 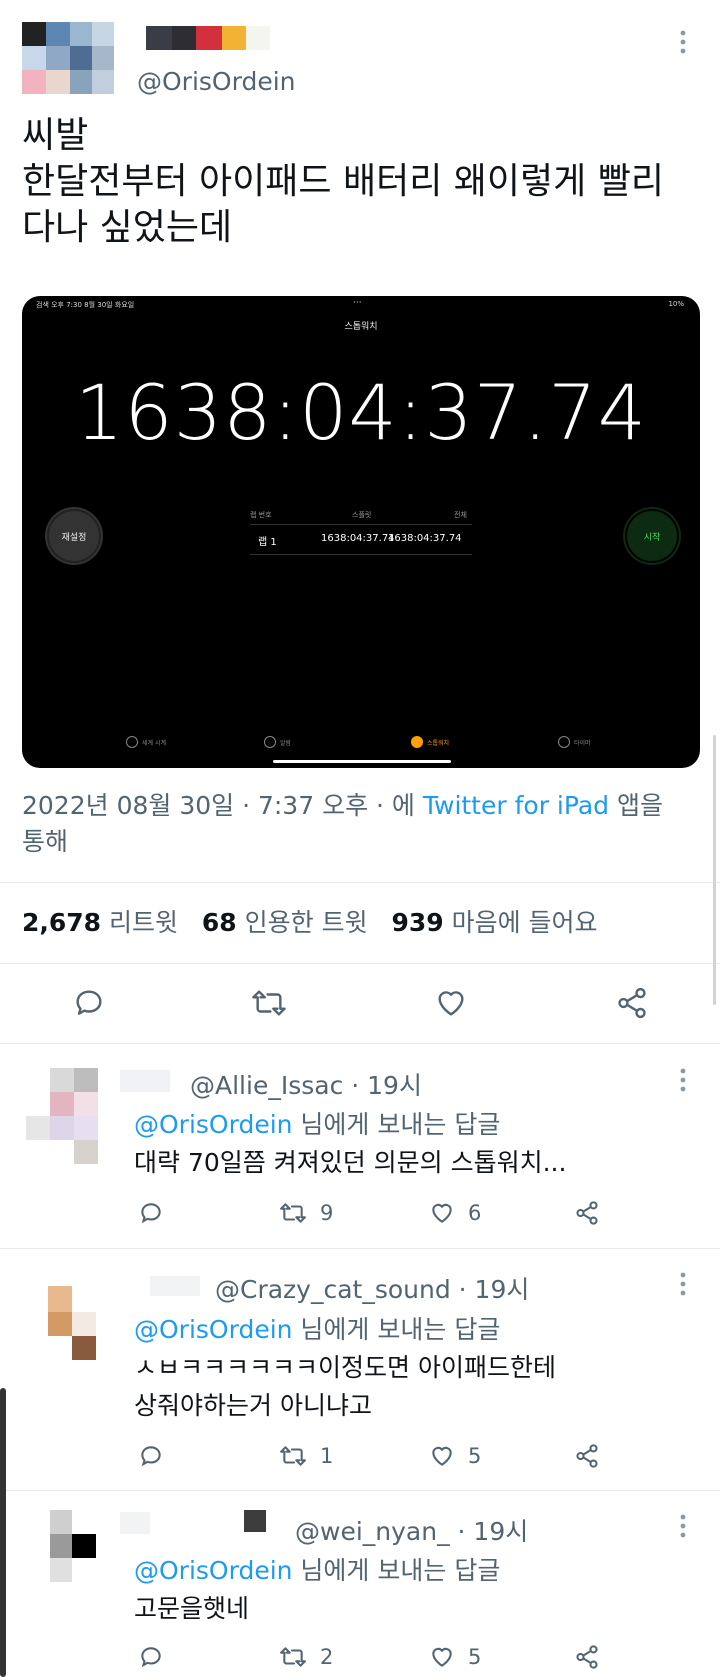 What do you see at coordinates (261, 515) in the screenshot?
I see `lap-header-number: 랩 번호` at bounding box center [261, 515].